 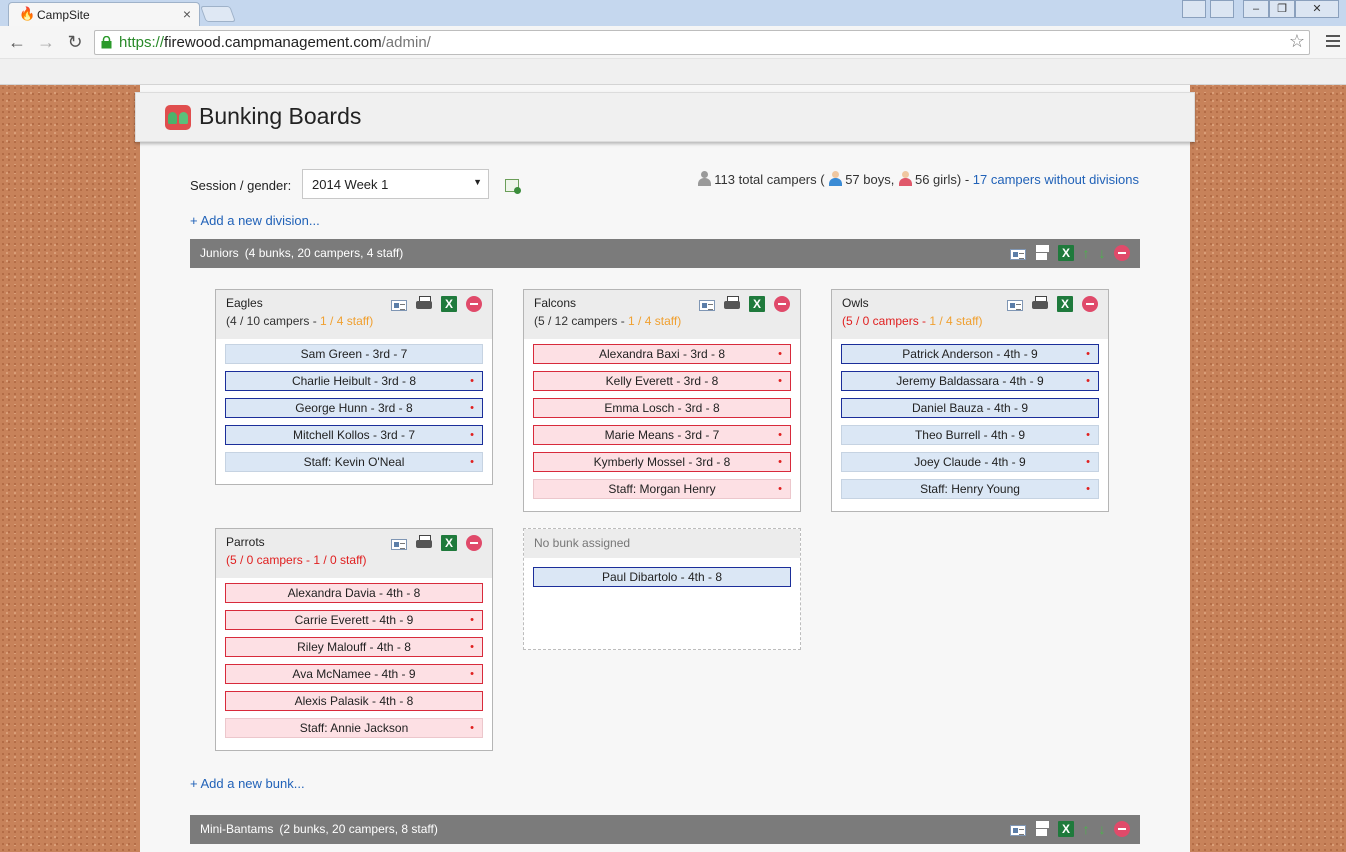 What do you see at coordinates (662, 381) in the screenshot?
I see `camper-item: Kelly Everett - 3rd - 8 •` at bounding box center [662, 381].